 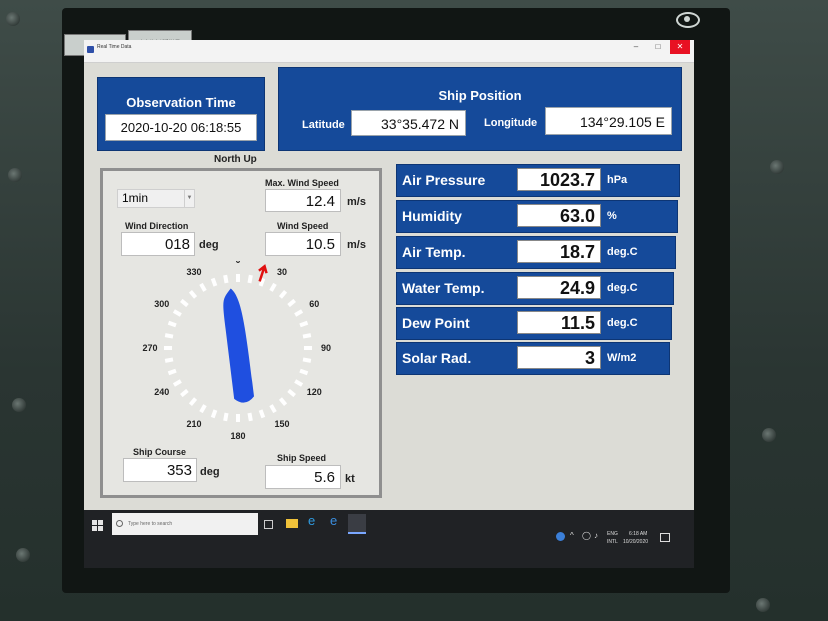 I want to click on ship-speed-unit: kt, so click(x=350, y=479).